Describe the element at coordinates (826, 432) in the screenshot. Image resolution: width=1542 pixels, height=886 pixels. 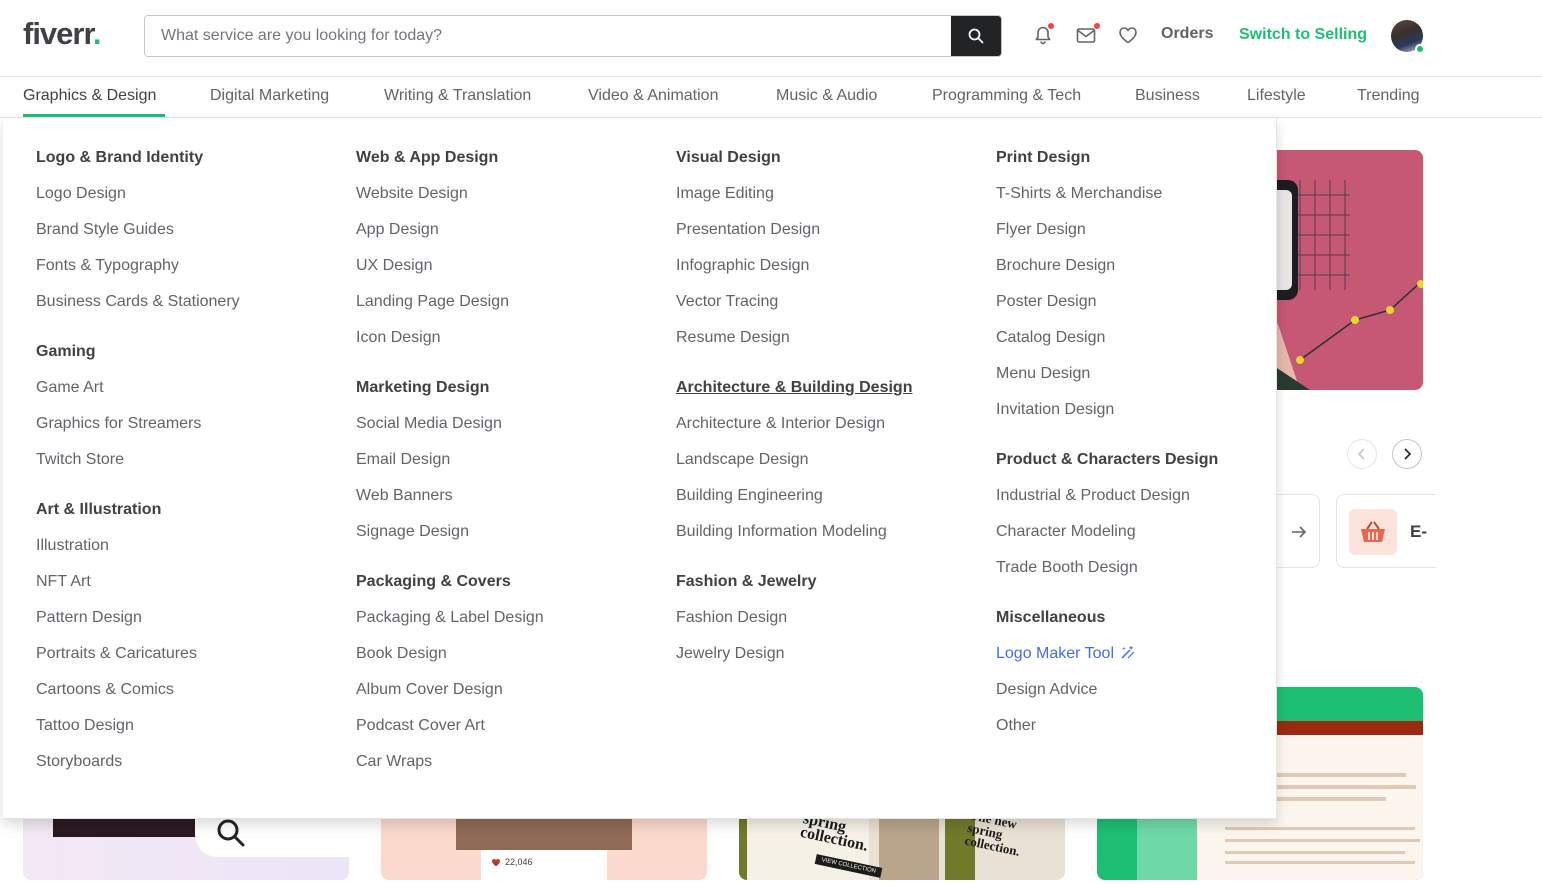
I see `menu-item-architecture-interior: Architecture & Interior Design` at that location.